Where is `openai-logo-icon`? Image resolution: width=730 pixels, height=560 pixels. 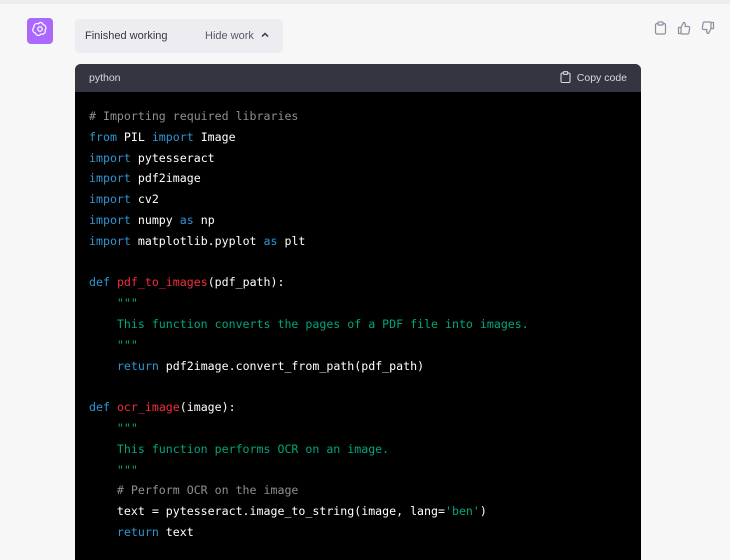 openai-logo-icon is located at coordinates (40, 31).